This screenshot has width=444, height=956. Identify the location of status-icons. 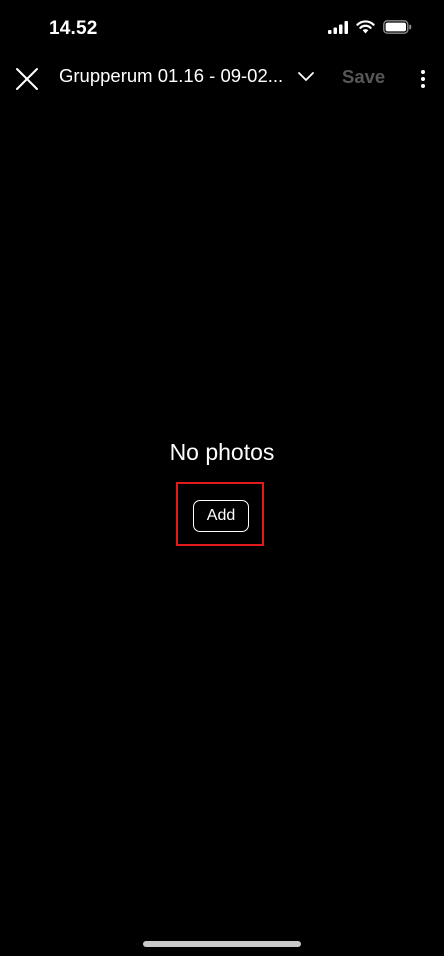
(370, 29).